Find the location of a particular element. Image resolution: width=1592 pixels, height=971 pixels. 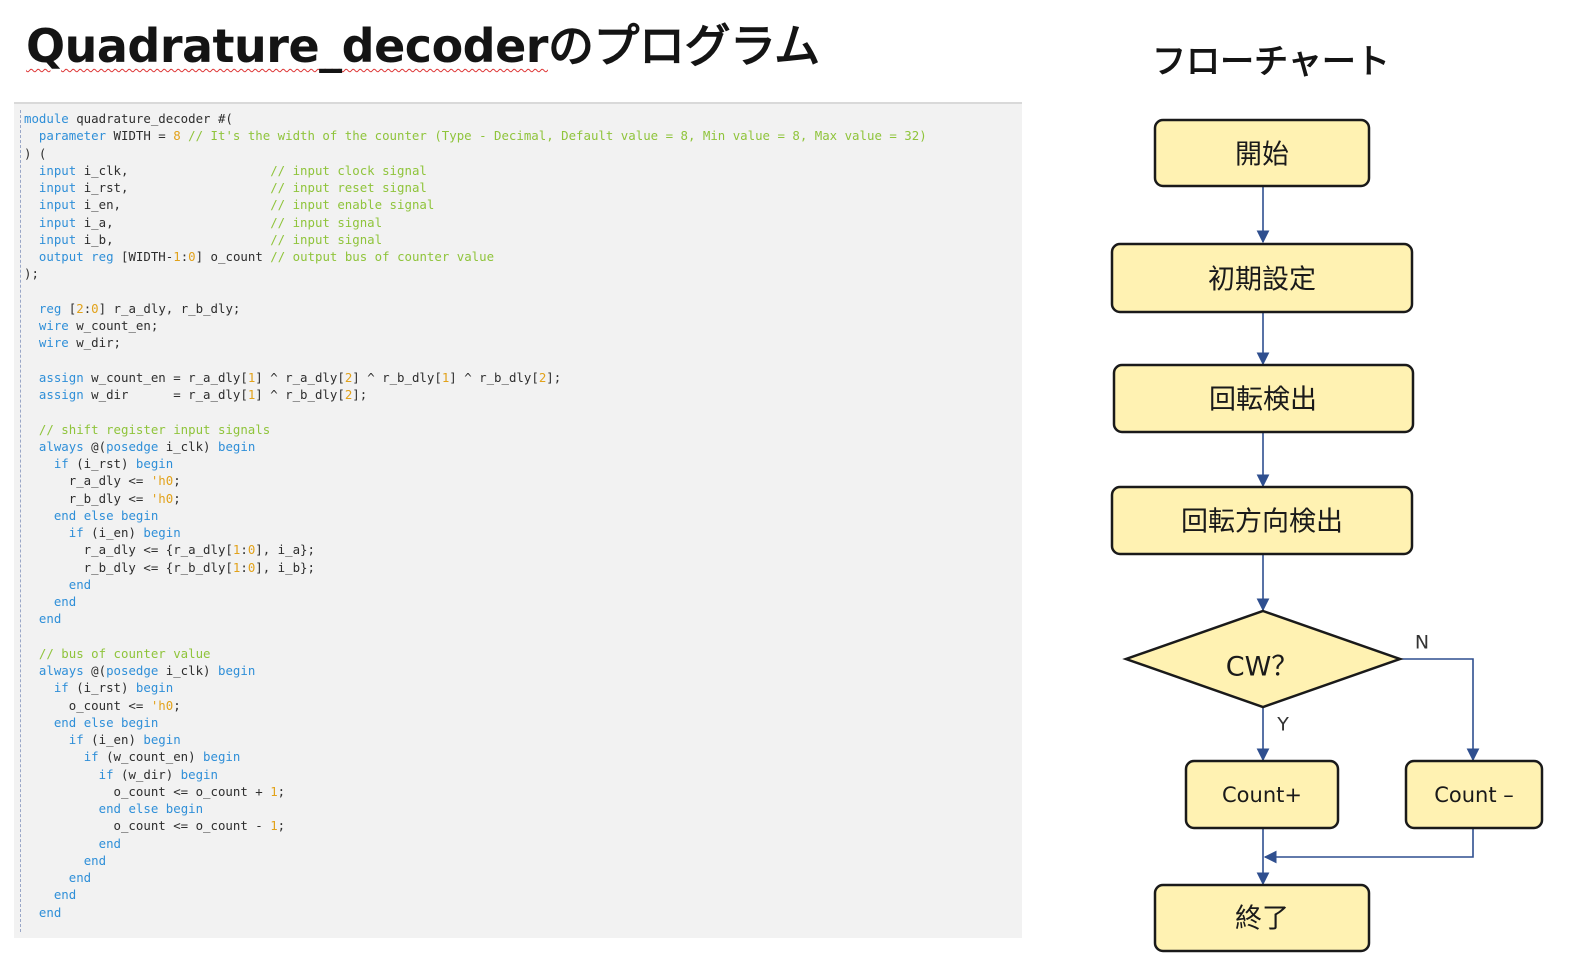

node-init-label: 初期設定 is located at coordinates (1262, 280).